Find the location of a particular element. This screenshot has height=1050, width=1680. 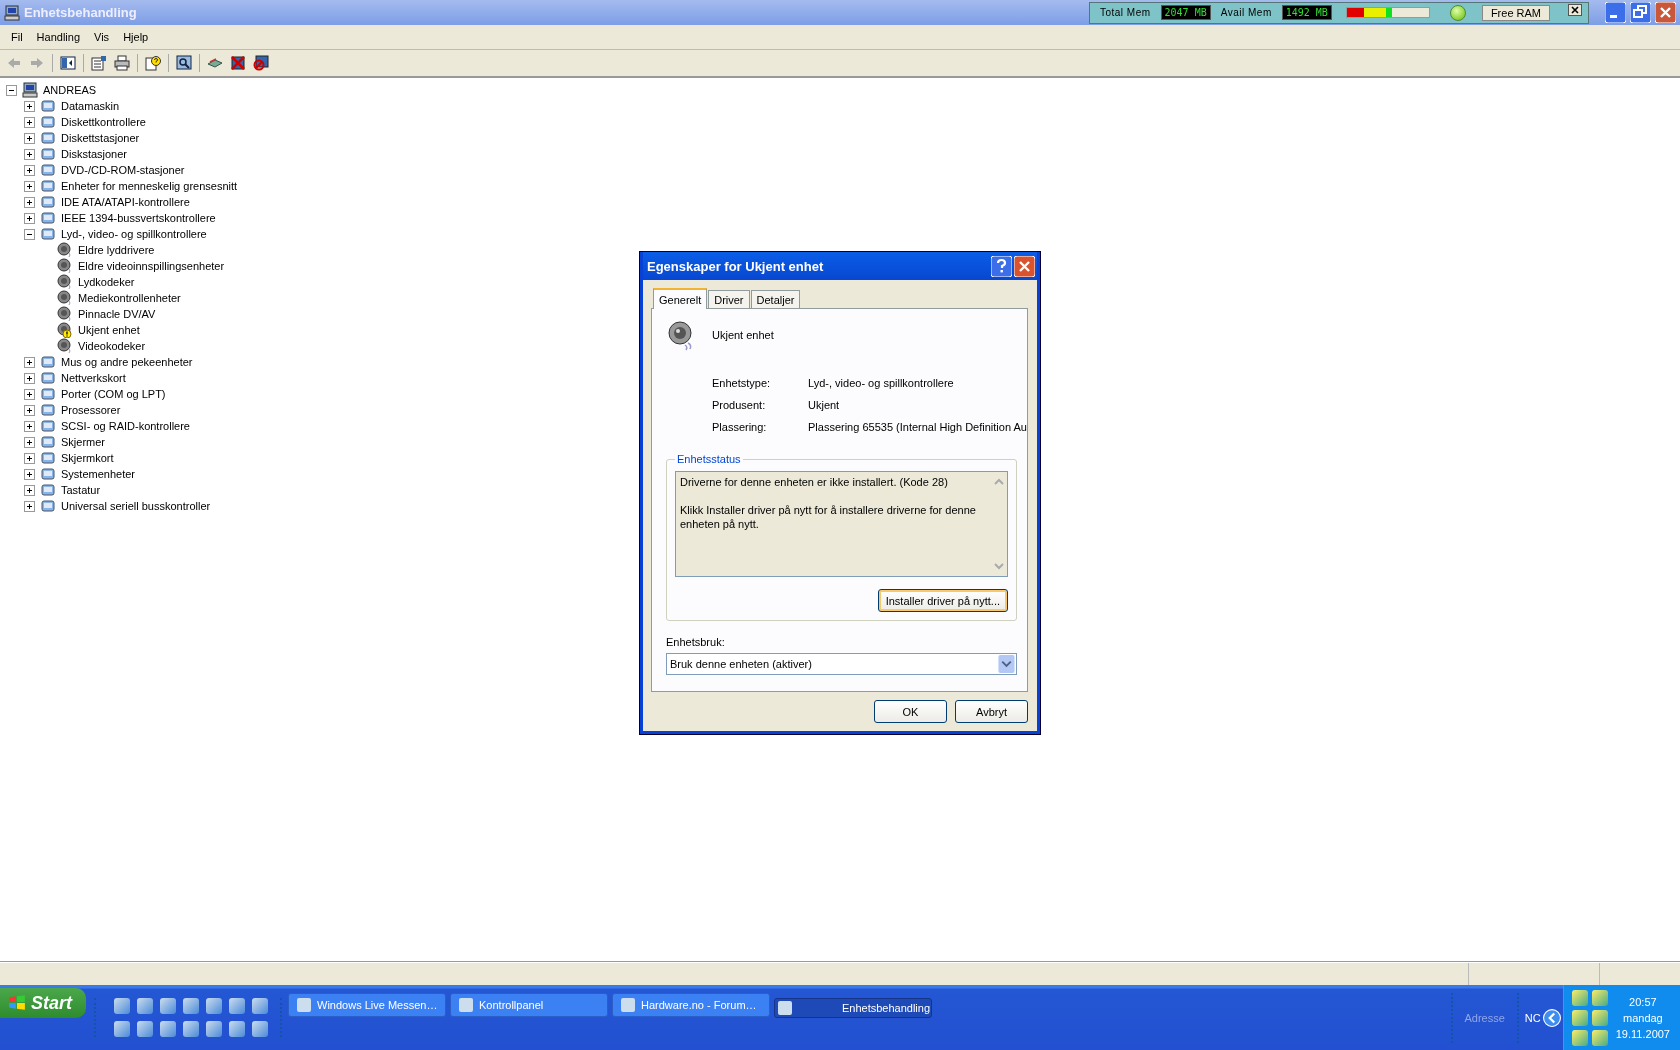

tree-item: IDE ATA/ATAPI-kontrollere is located at coordinates (125, 202).